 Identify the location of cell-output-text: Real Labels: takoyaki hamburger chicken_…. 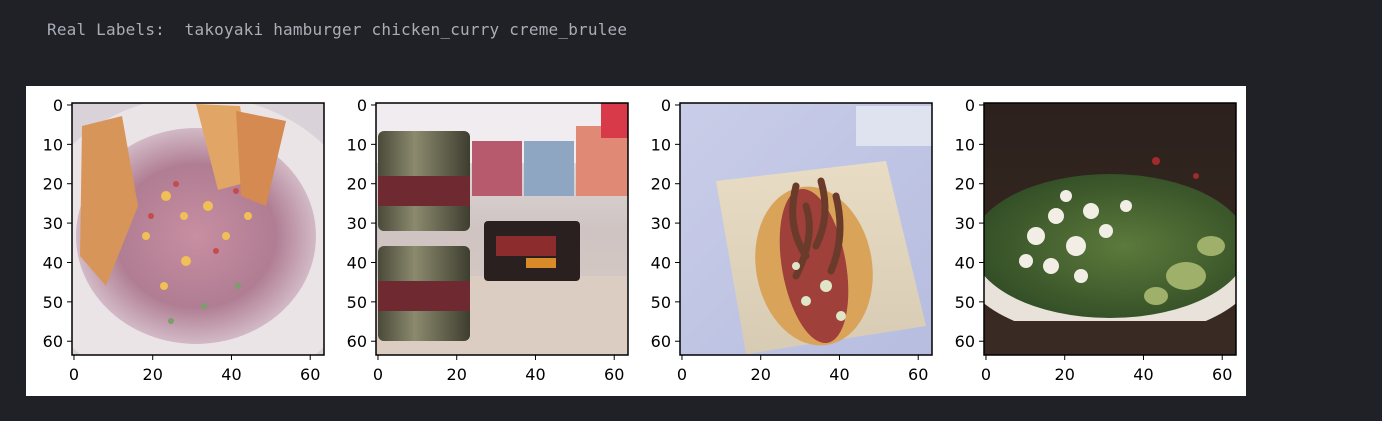
(337, 30).